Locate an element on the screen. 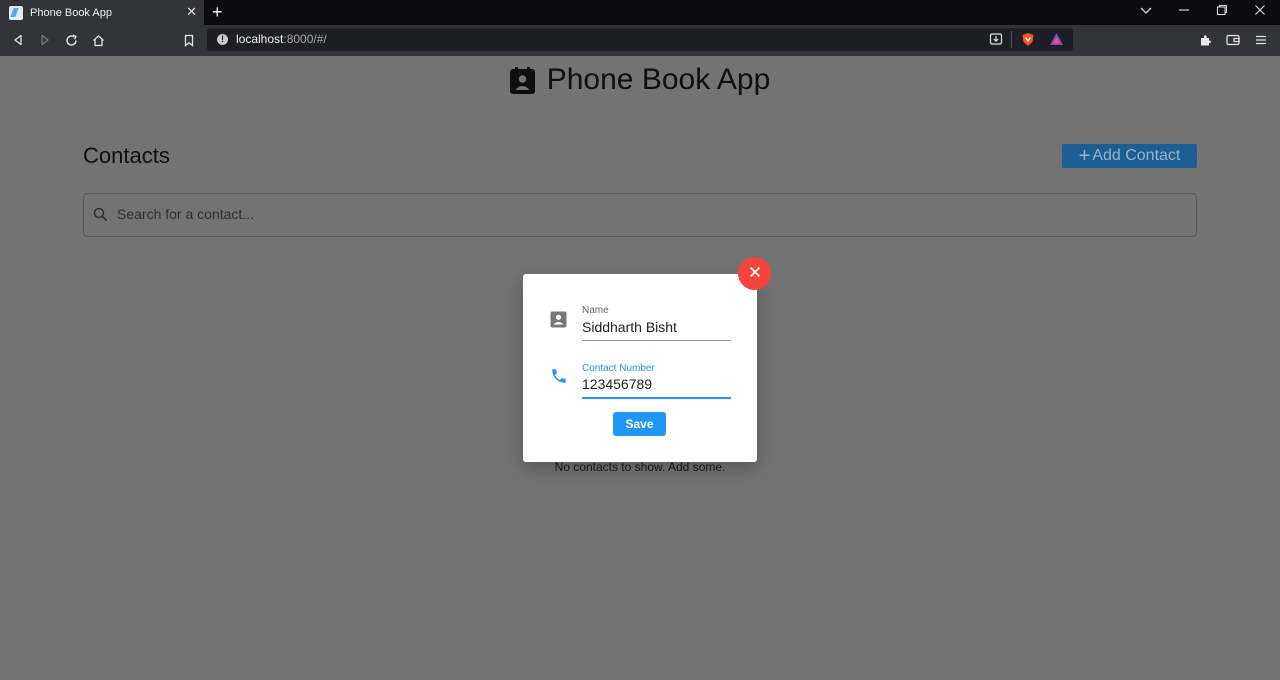  tab-search-chevron-icon is located at coordinates (1146, 12).